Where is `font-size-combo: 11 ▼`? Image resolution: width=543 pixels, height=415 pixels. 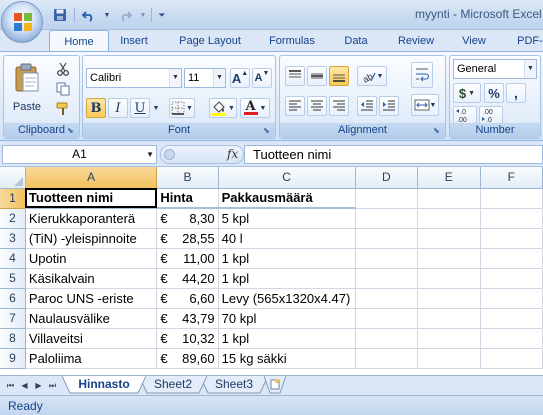
font-size-combo: 11 ▼ is located at coordinates (205, 78).